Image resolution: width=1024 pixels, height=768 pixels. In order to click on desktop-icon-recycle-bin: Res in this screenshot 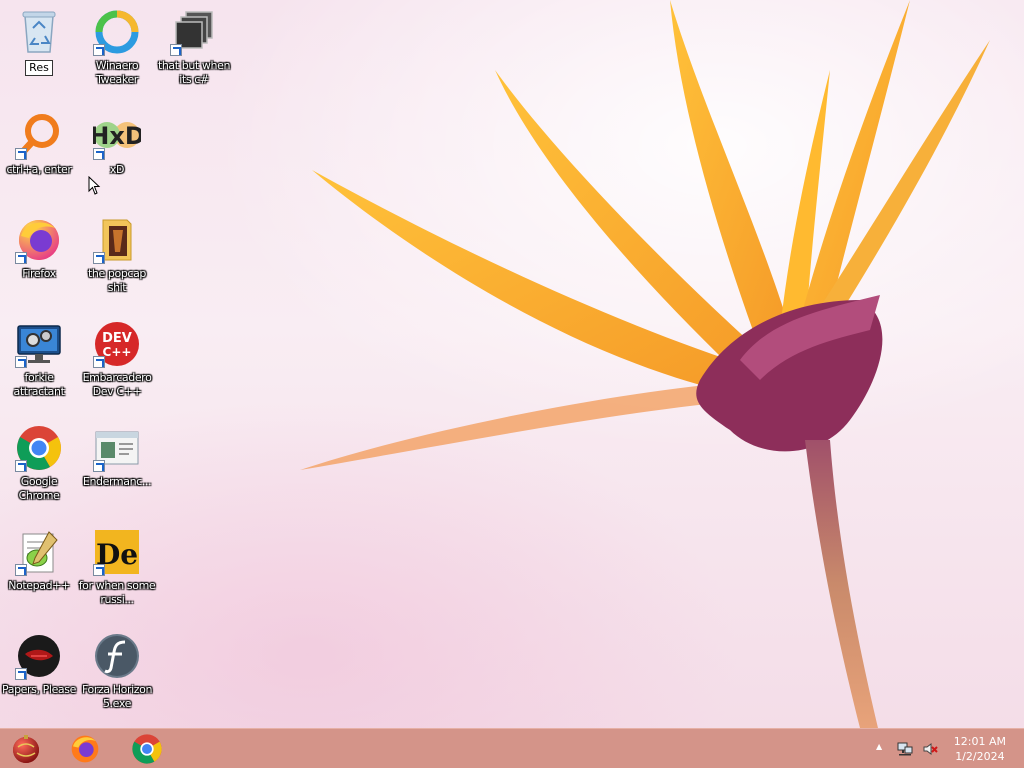, I will do `click(39, 42)`.